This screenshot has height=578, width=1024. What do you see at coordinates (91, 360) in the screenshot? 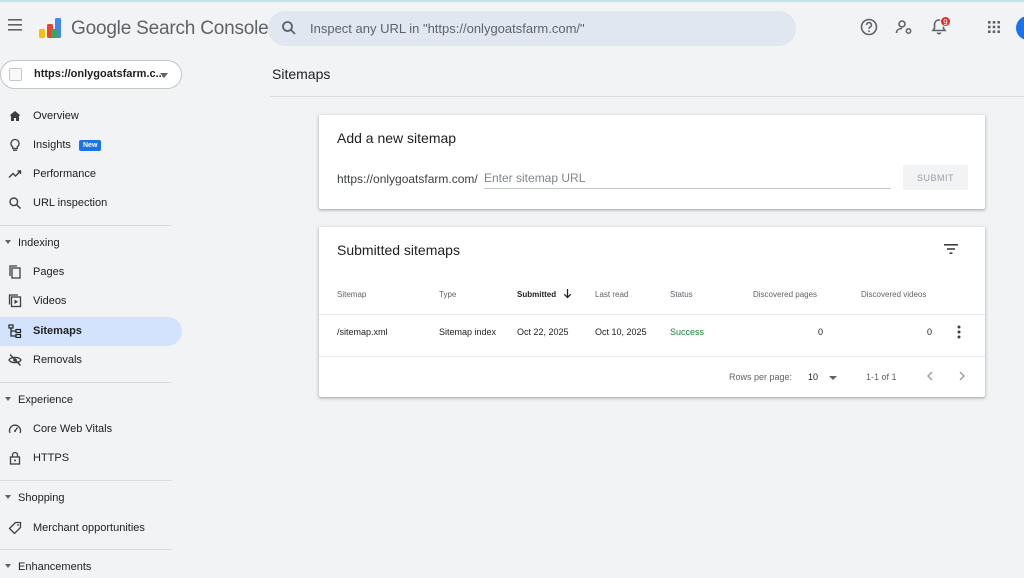
I see `sidebar-item-removals: Removals` at bounding box center [91, 360].